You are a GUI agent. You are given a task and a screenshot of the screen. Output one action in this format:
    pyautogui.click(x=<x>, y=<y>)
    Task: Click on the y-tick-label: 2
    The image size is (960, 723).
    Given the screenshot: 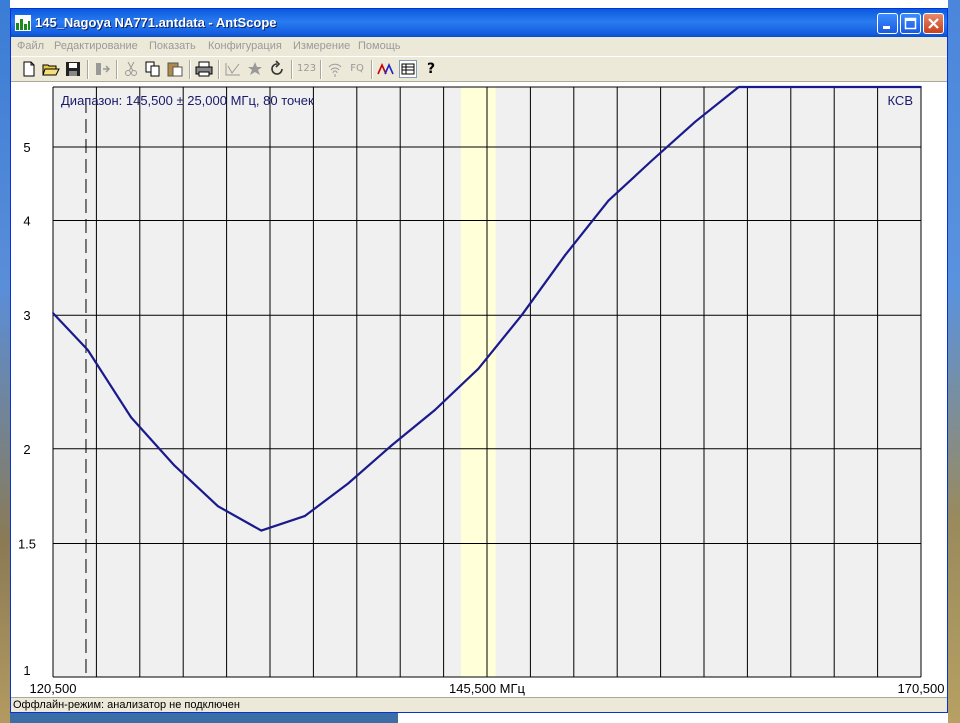 What is the action you would take?
    pyautogui.click(x=26, y=449)
    